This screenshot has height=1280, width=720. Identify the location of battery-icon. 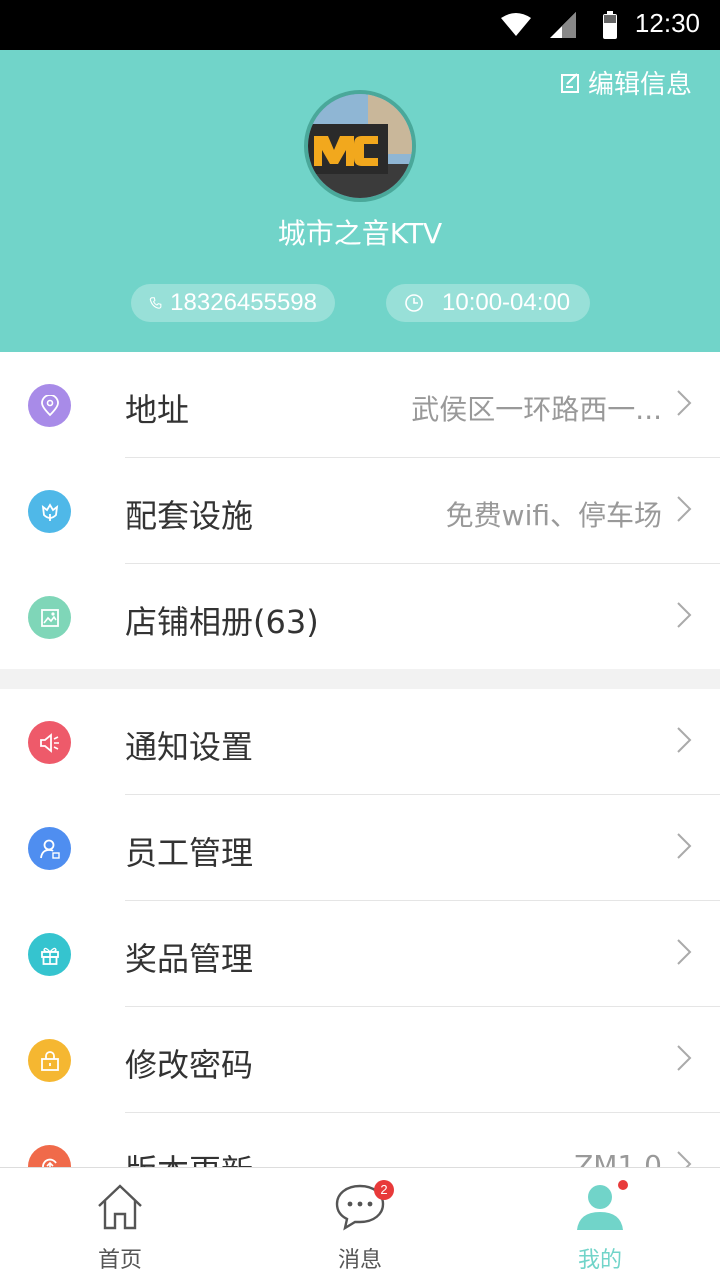
(610, 25).